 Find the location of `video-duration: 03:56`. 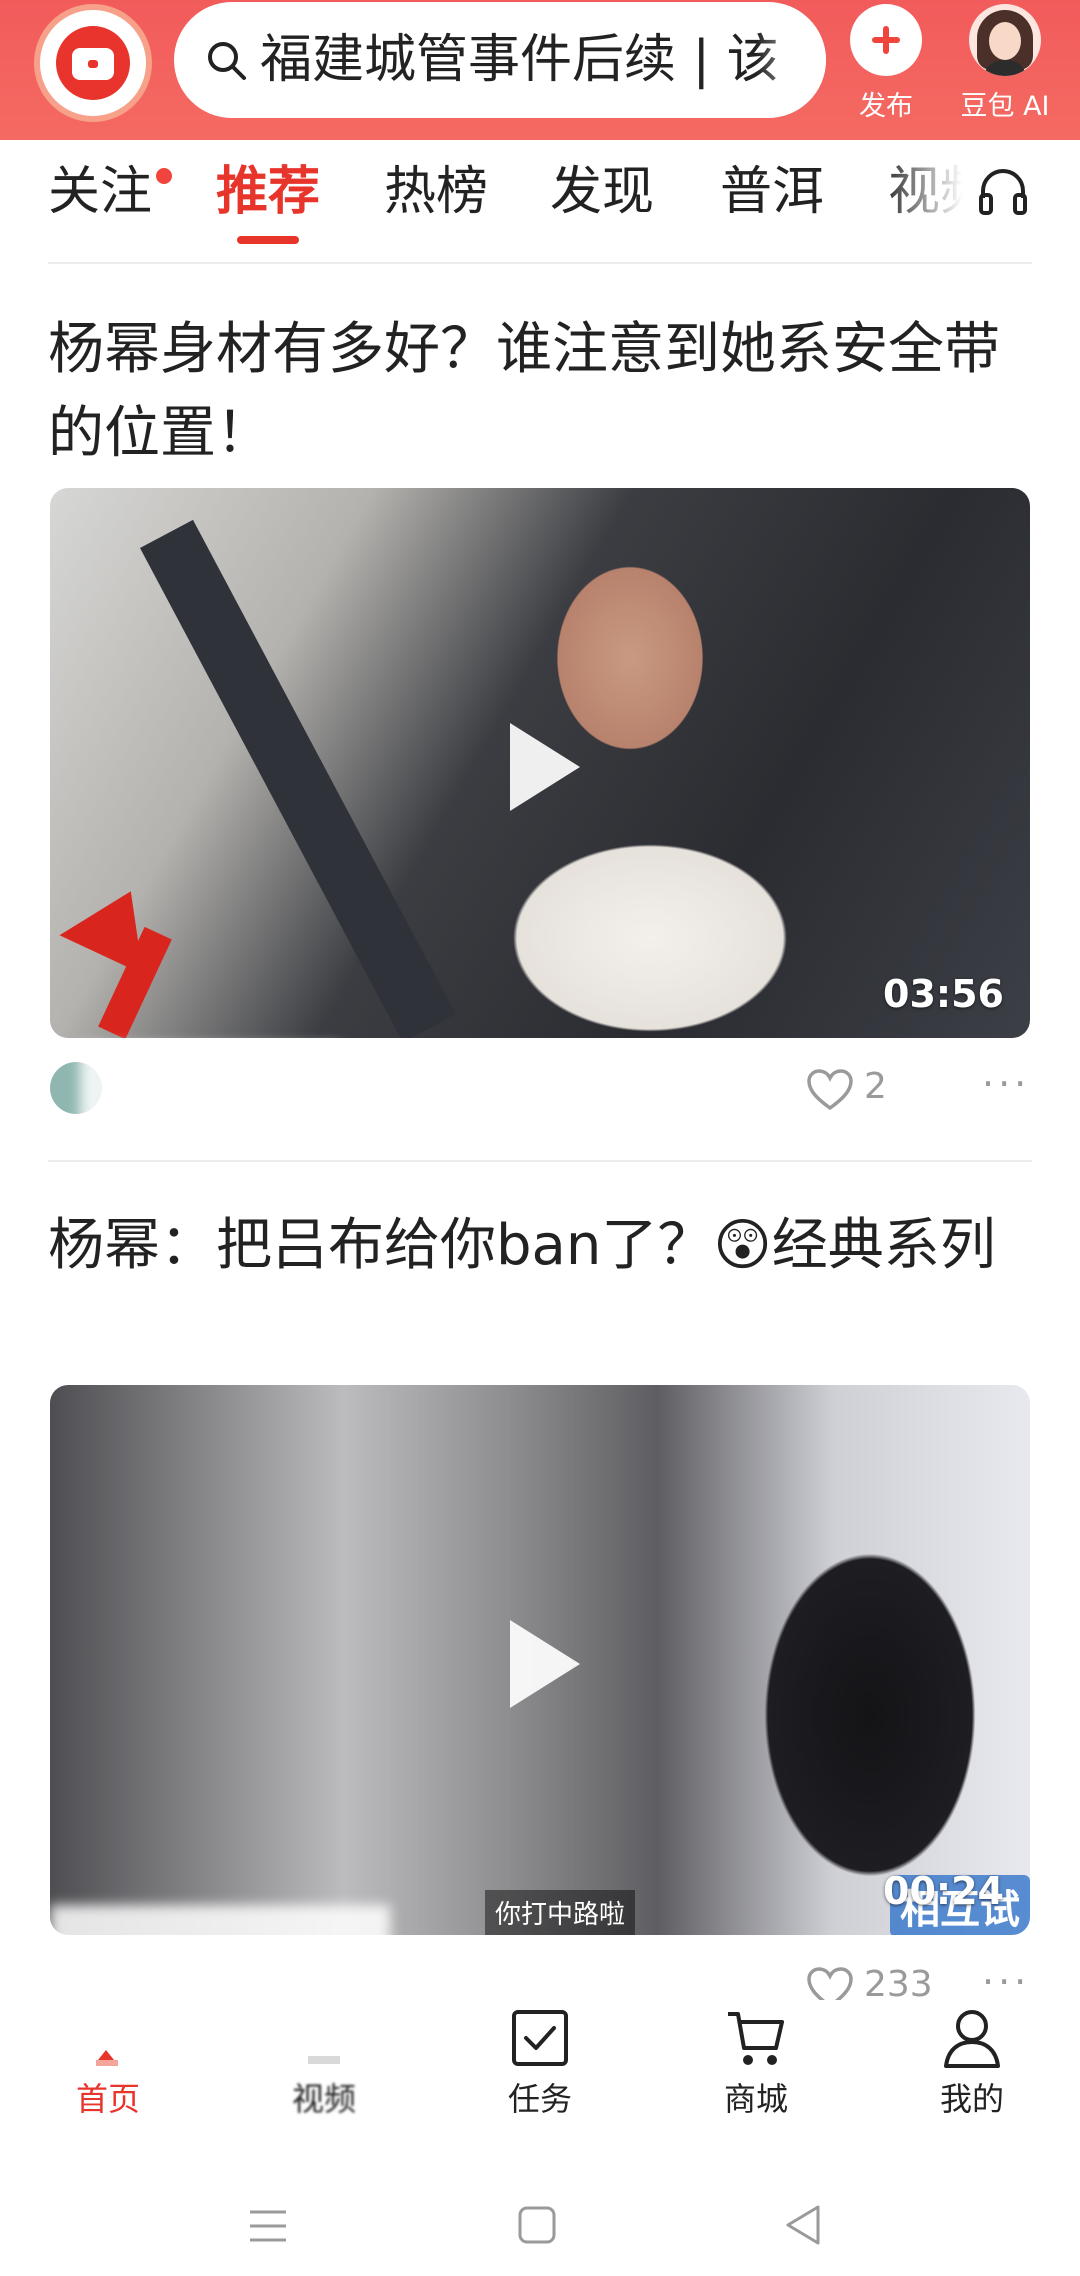

video-duration: 03:56 is located at coordinates (943, 994).